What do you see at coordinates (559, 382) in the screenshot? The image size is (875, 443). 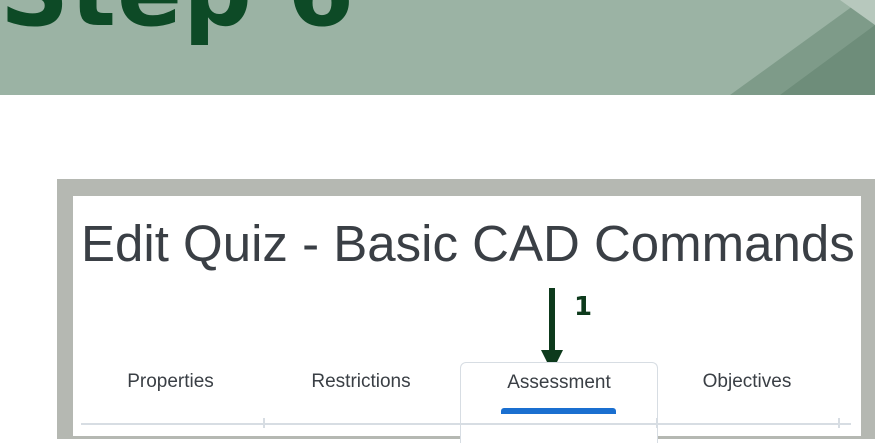 I see `tab-assessment-label: Assessment` at bounding box center [559, 382].